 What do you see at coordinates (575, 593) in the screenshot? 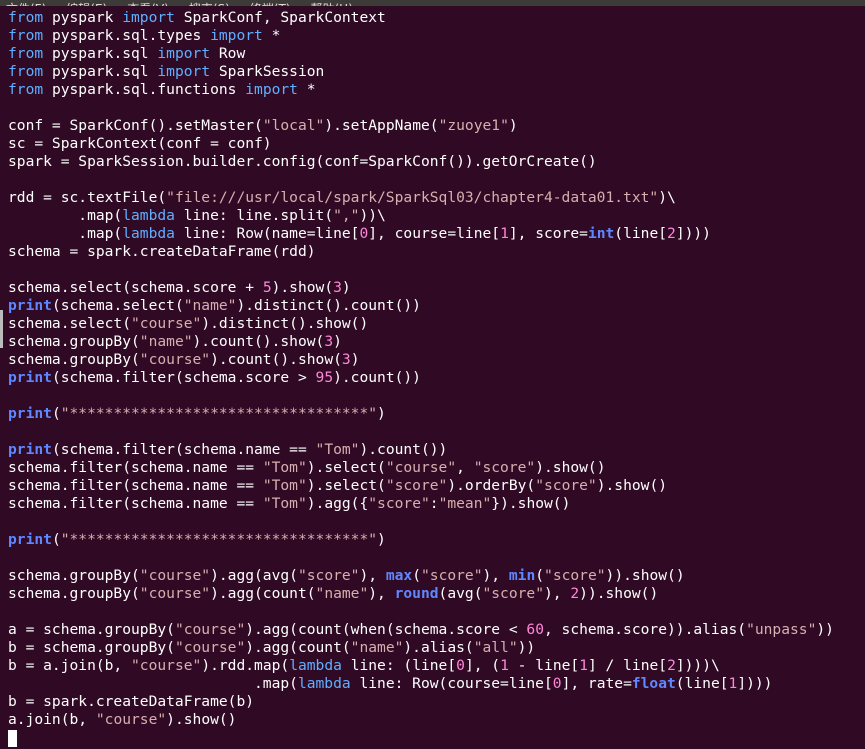
I see `code-token: 2` at bounding box center [575, 593].